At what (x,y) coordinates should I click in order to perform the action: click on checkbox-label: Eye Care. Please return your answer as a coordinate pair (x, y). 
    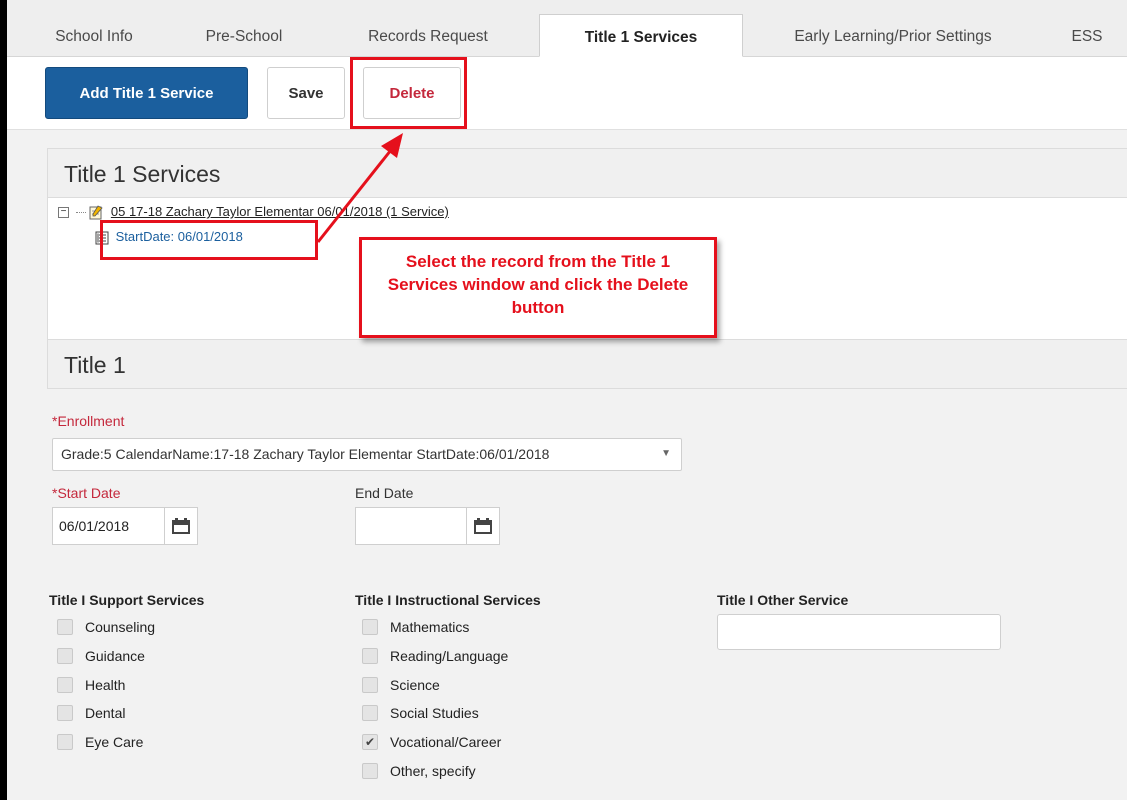
    Looking at the image, I should click on (114, 742).